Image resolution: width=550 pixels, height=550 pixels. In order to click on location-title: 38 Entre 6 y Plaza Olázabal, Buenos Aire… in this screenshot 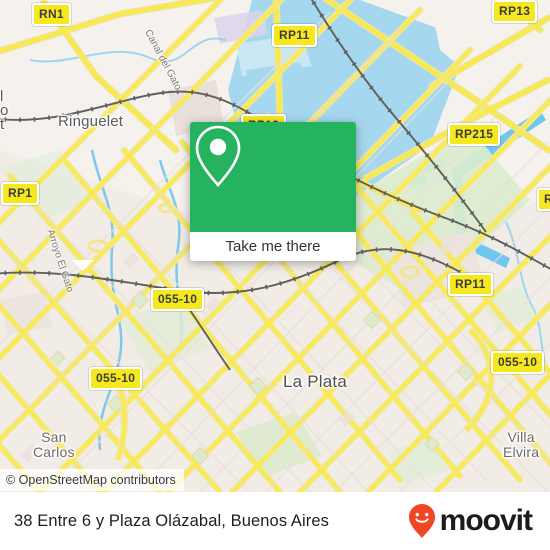, I will do `click(172, 520)`.